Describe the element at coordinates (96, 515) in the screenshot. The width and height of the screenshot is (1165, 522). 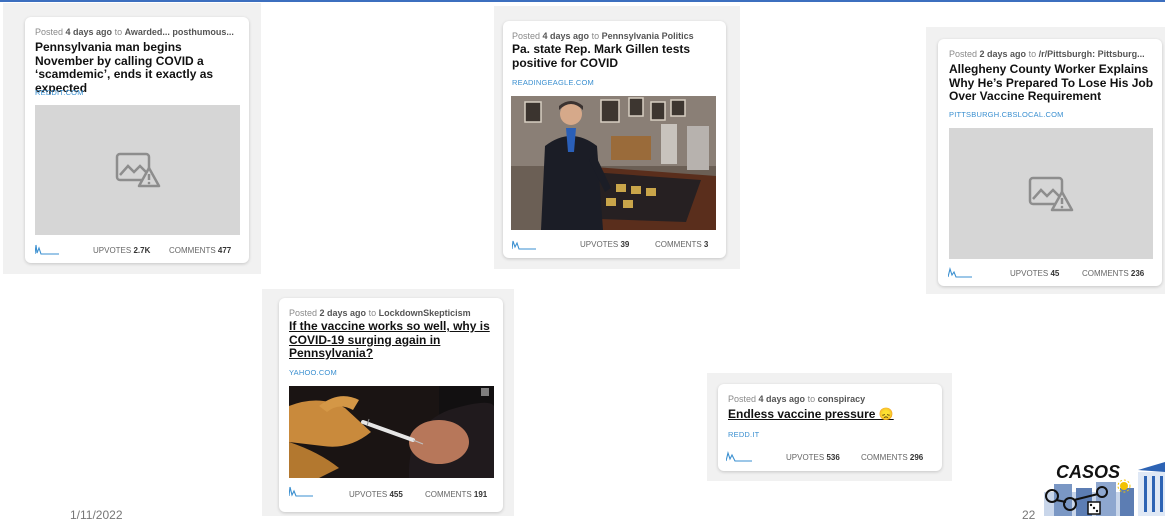
I see `slide-date: 1/11/2022` at that location.